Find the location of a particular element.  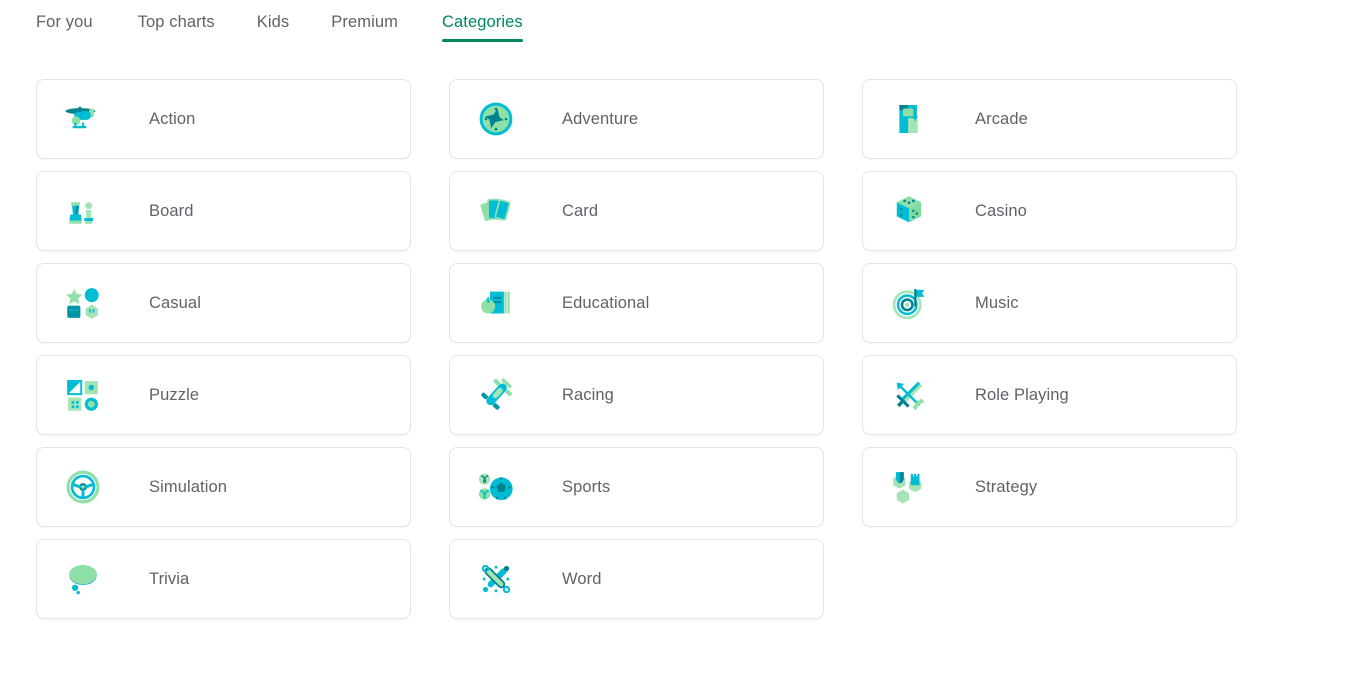

tab-label: Categories is located at coordinates (482, 22).